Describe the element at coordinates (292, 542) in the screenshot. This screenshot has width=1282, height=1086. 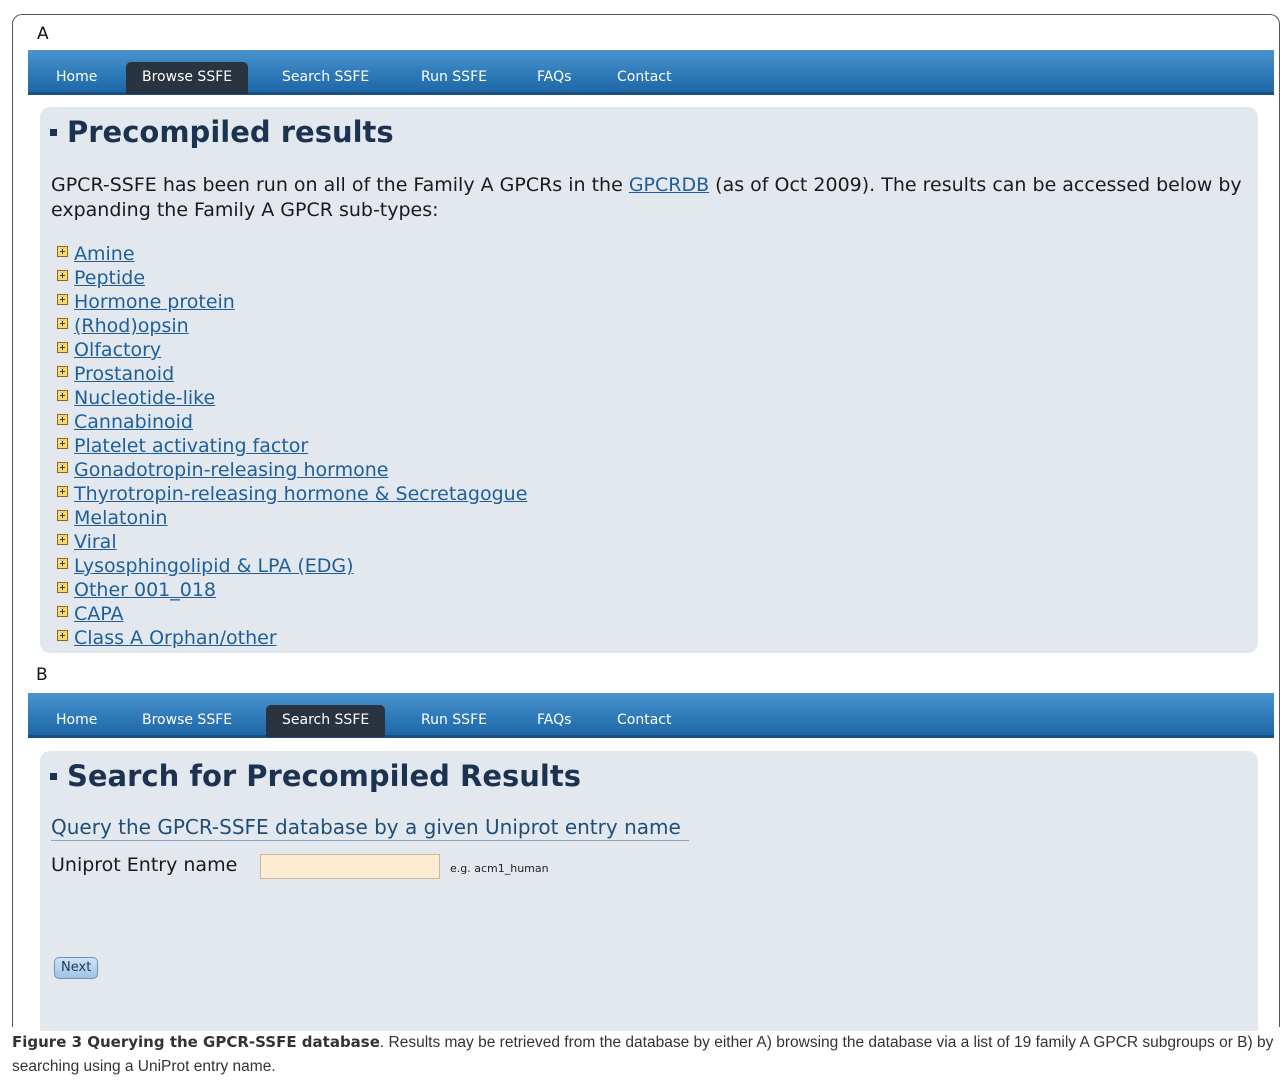
I see `list-item: Viral` at that location.